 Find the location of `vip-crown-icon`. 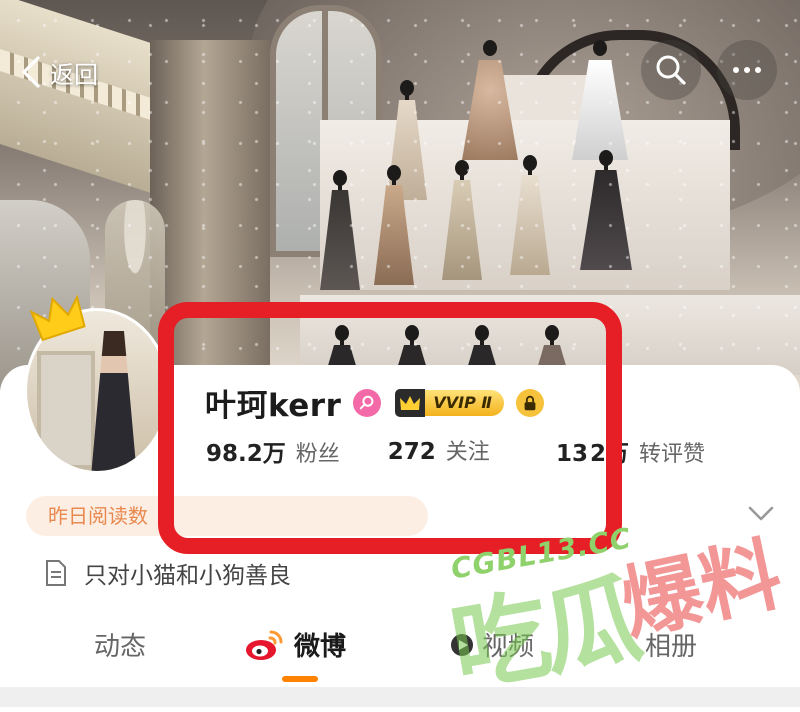

vip-crown-icon is located at coordinates (410, 402).